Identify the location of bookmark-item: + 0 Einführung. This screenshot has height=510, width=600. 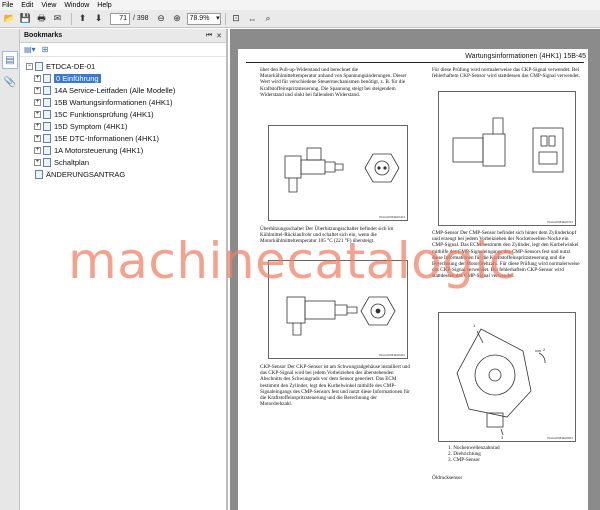
(123, 78).